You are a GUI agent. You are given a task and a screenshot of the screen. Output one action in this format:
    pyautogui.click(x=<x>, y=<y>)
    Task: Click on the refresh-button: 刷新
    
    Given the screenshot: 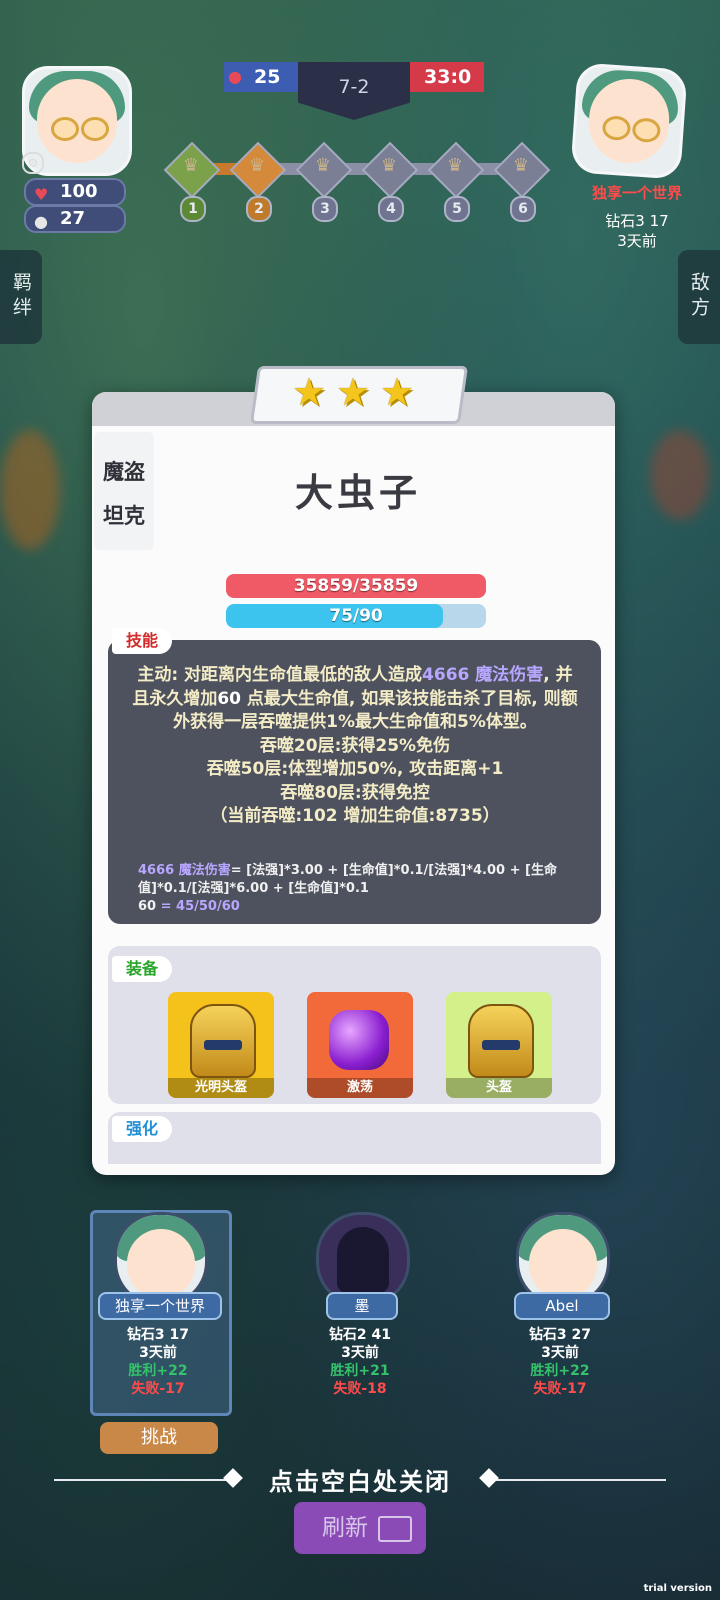 What is the action you would take?
    pyautogui.click(x=360, y=1528)
    